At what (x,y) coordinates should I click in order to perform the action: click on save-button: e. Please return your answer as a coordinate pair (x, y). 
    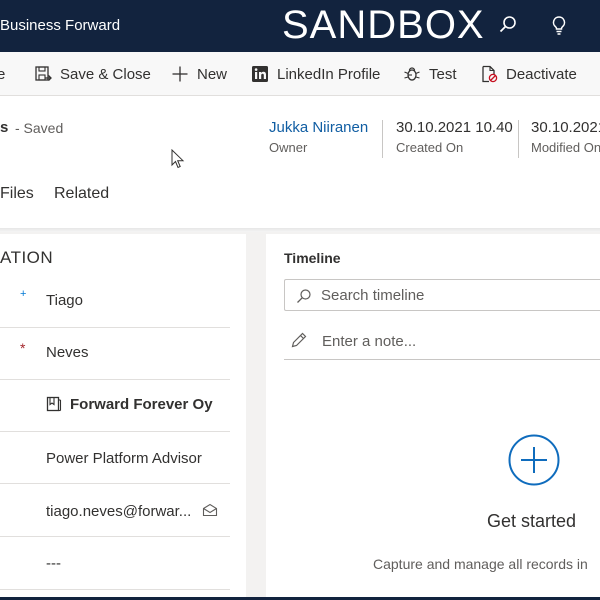
    Looking at the image, I should click on (2, 74).